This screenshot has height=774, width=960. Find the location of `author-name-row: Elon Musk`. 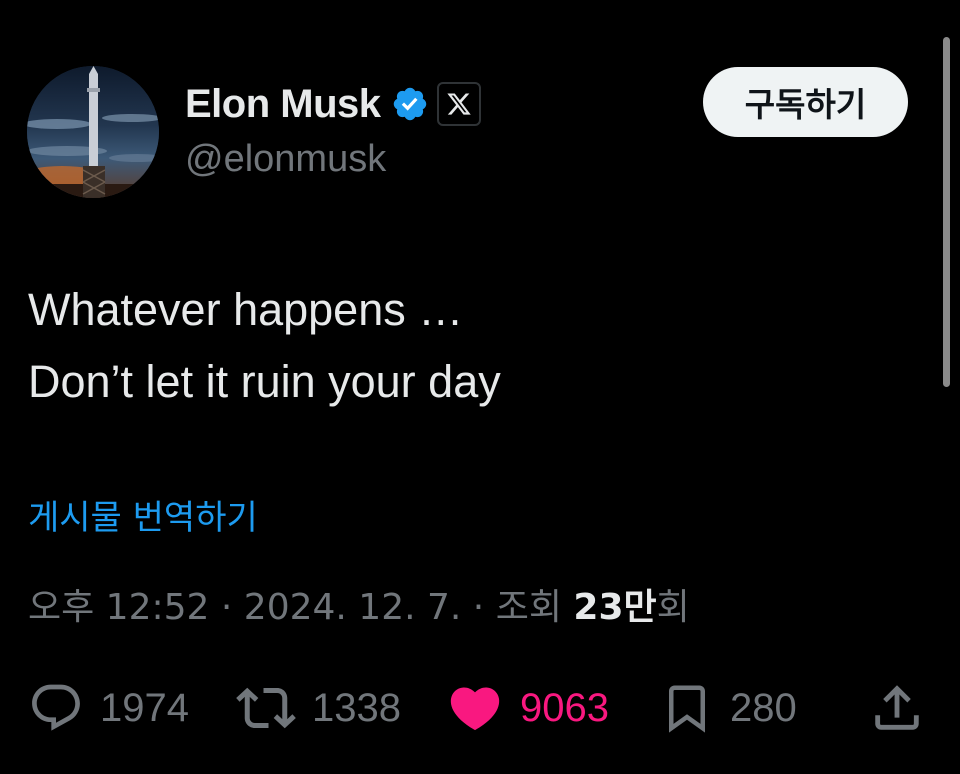

author-name-row: Elon Musk is located at coordinates (333, 104).